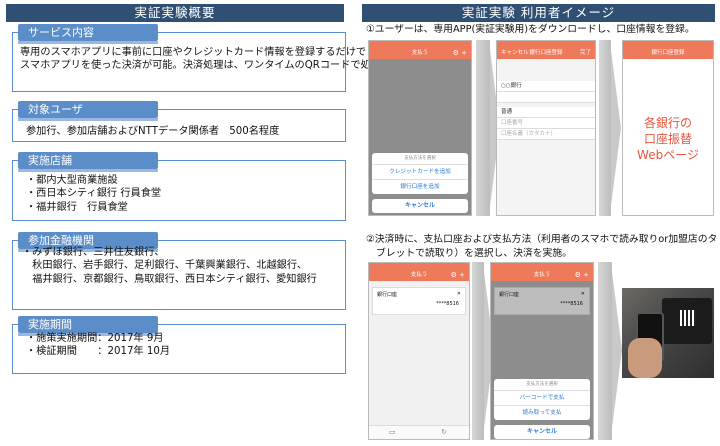  I want to click on action-sheet: 支払方法を選択 バーコードで支払 読み取って支払, so click(542, 399).